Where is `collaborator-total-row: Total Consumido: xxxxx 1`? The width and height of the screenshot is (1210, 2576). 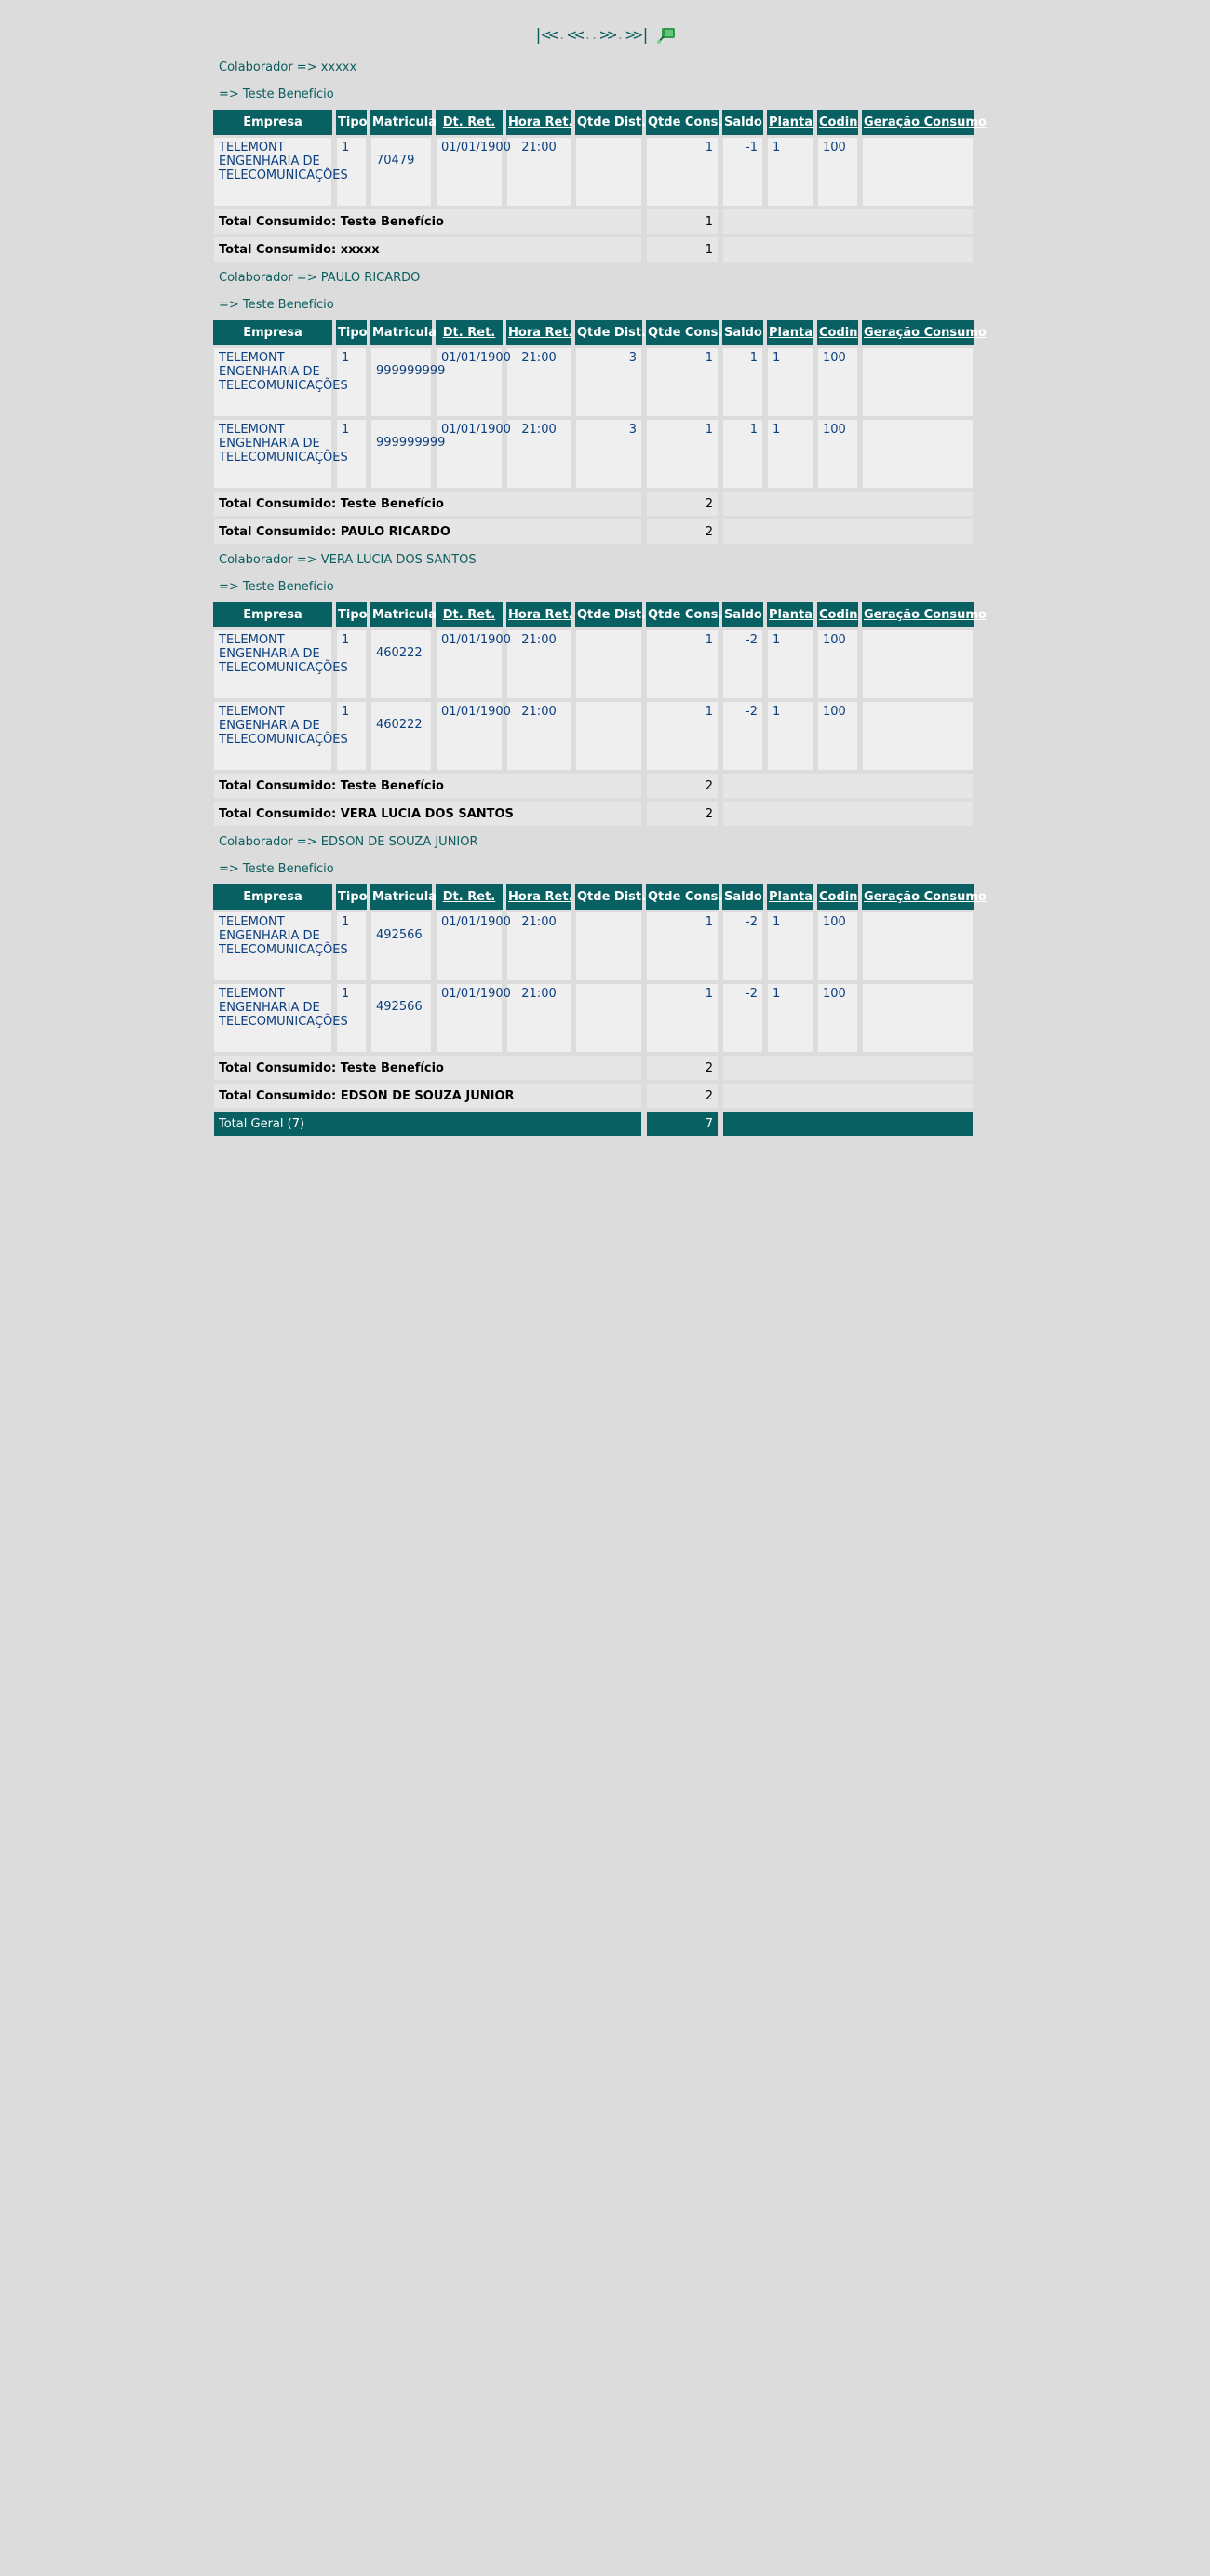
collaborator-total-row: Total Consumido: xxxxx 1 is located at coordinates (593, 249).